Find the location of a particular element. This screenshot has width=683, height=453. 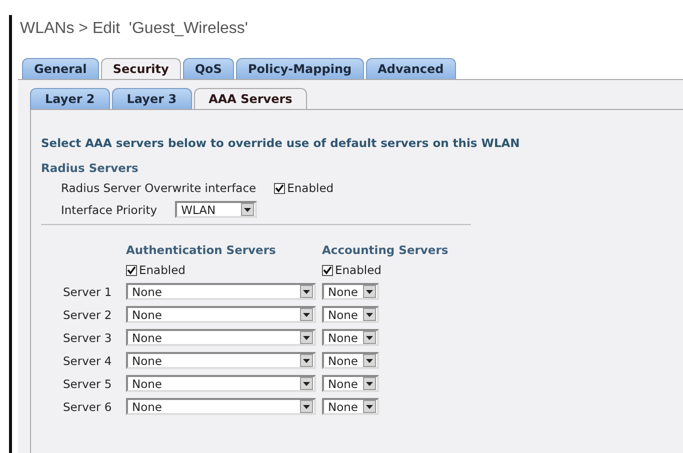

tab: QoS is located at coordinates (208, 68).